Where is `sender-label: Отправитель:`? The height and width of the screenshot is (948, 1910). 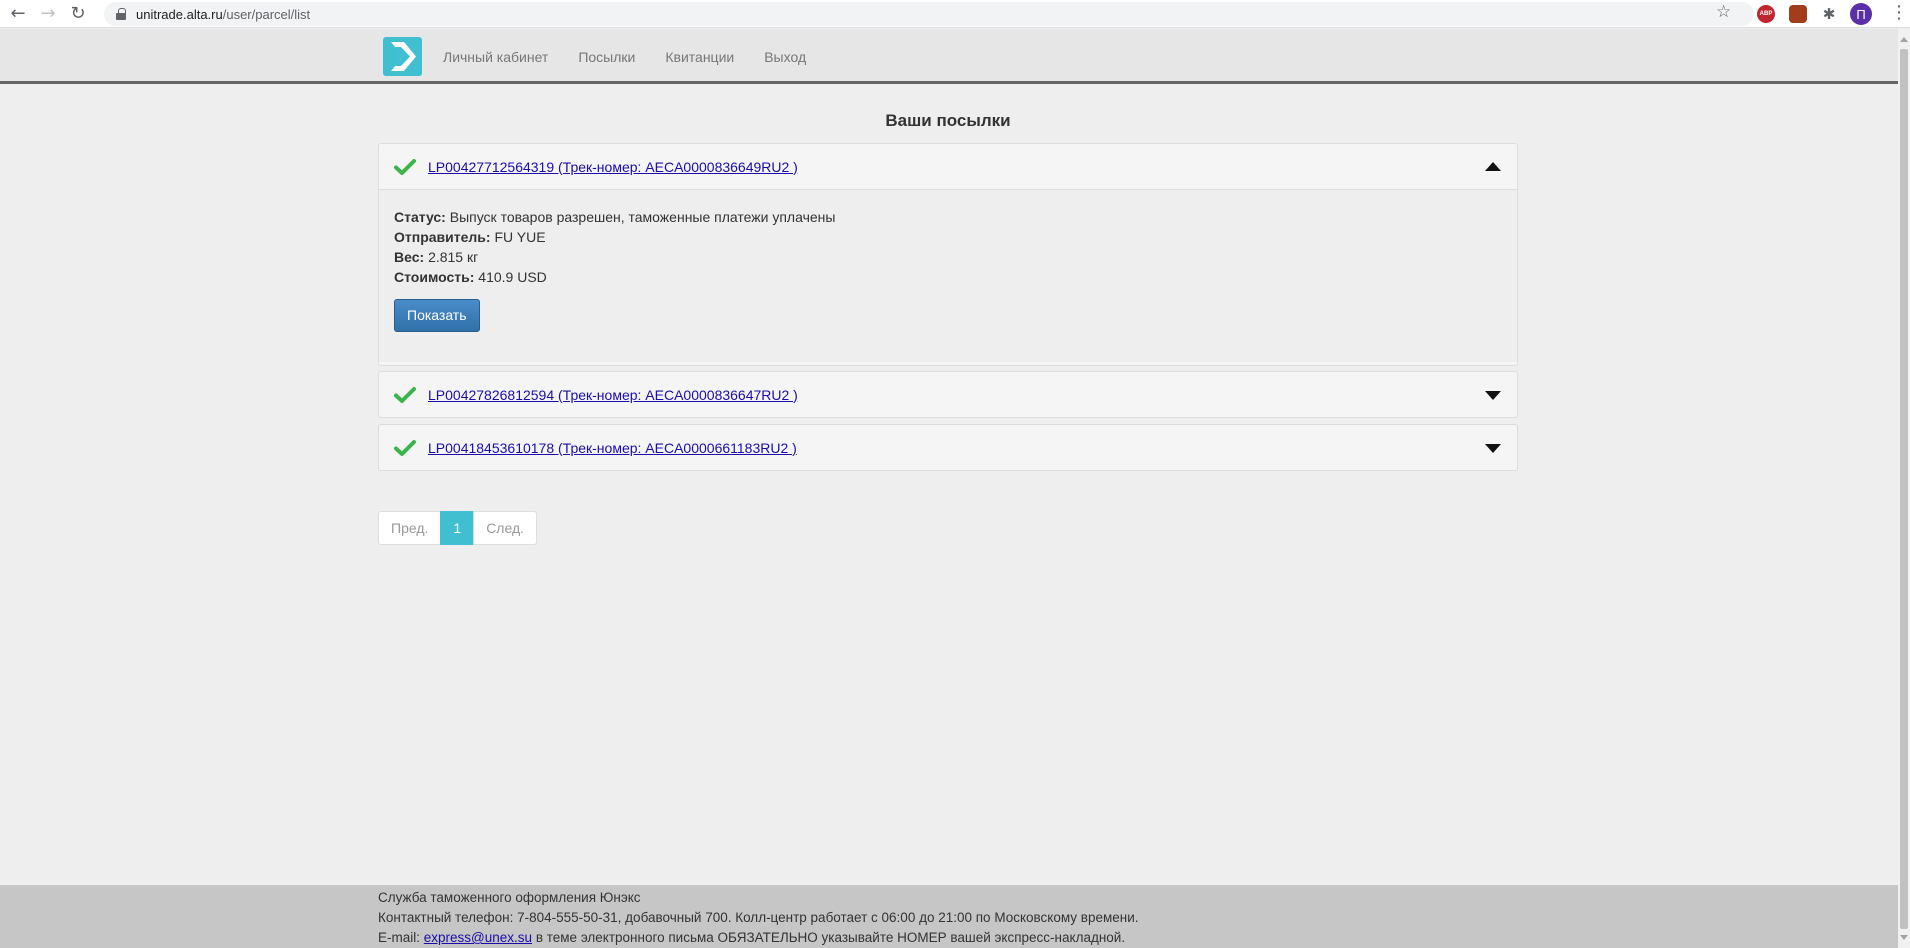 sender-label: Отправитель: is located at coordinates (442, 237).